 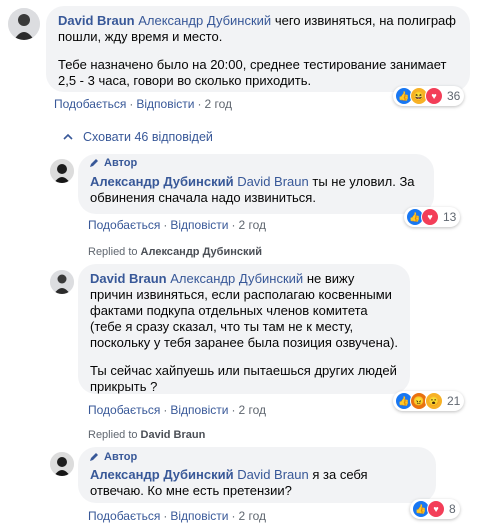 What do you see at coordinates (68, 136) in the screenshot?
I see `chevron-up-icon` at bounding box center [68, 136].